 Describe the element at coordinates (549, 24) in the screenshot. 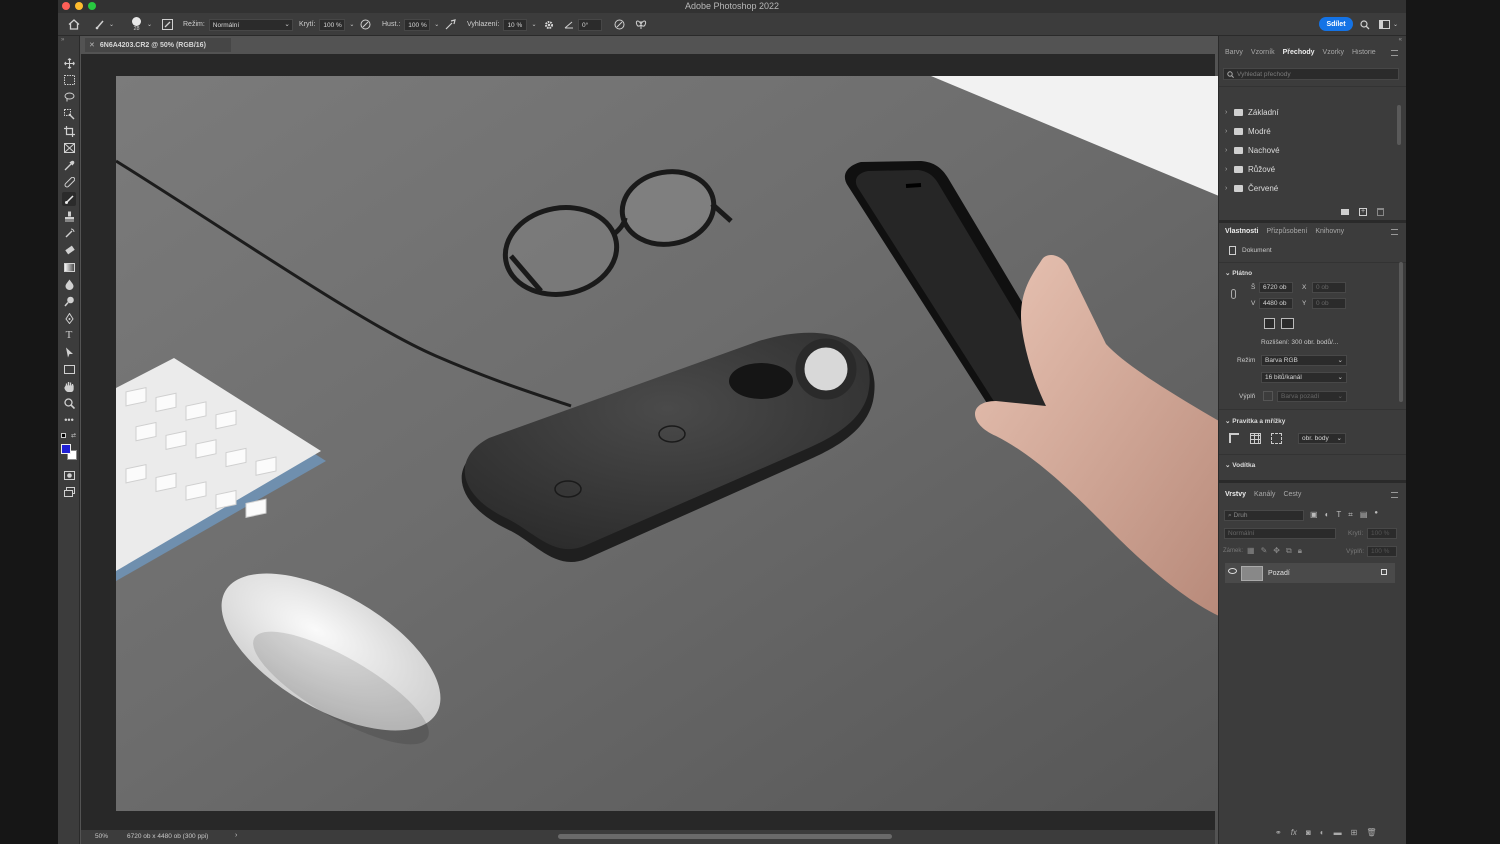

I see `smoothing-options-button` at that location.